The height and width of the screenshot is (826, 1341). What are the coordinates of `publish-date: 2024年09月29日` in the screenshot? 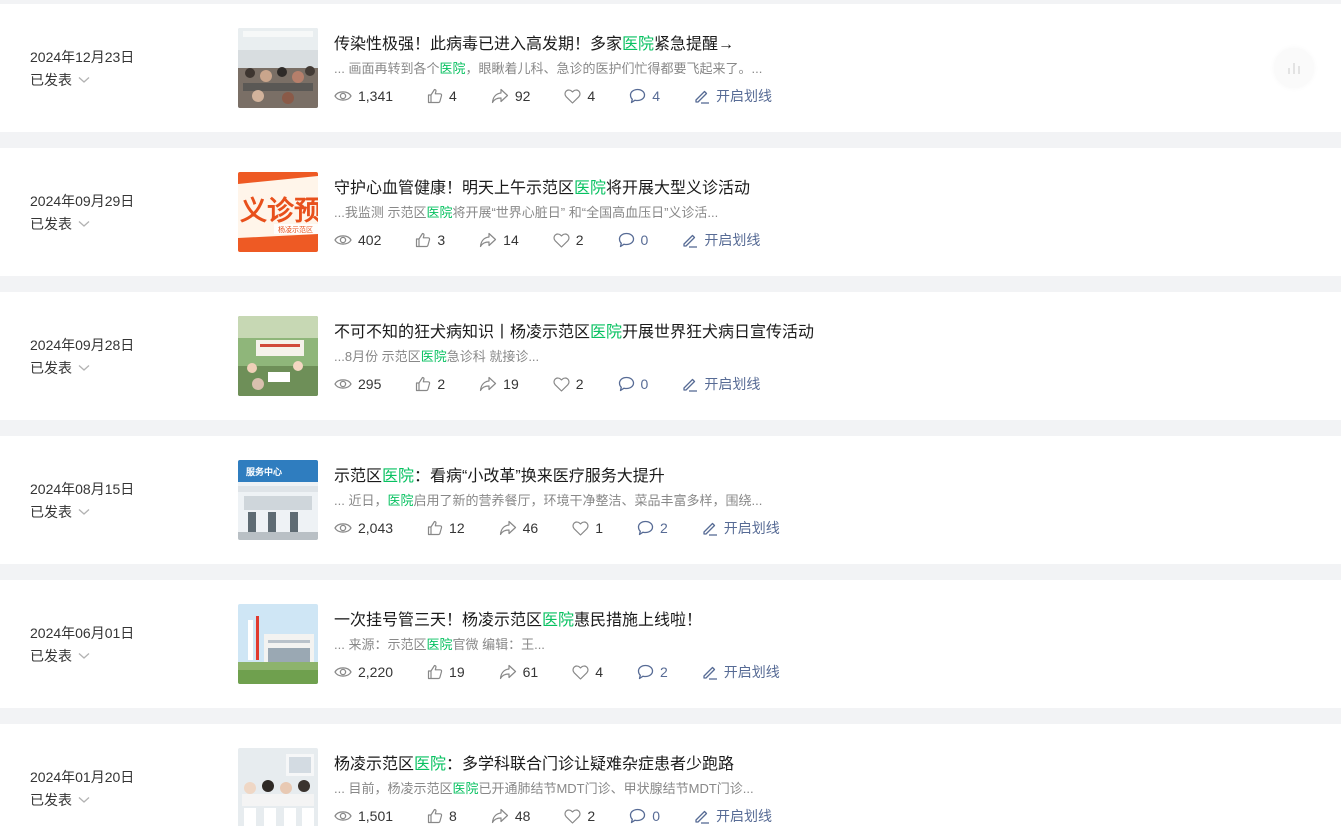 It's located at (82, 201).